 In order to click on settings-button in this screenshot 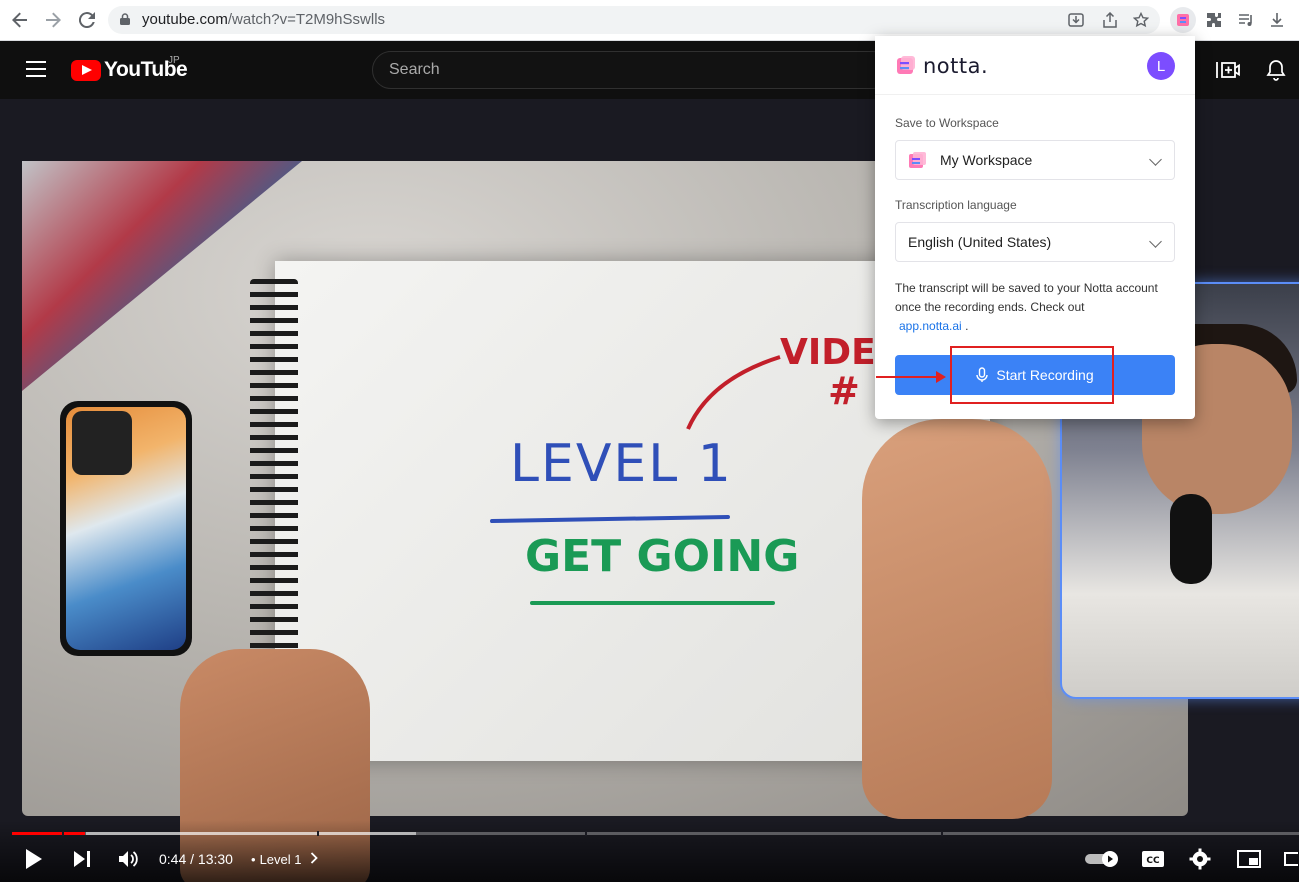, I will do `click(1200, 859)`.